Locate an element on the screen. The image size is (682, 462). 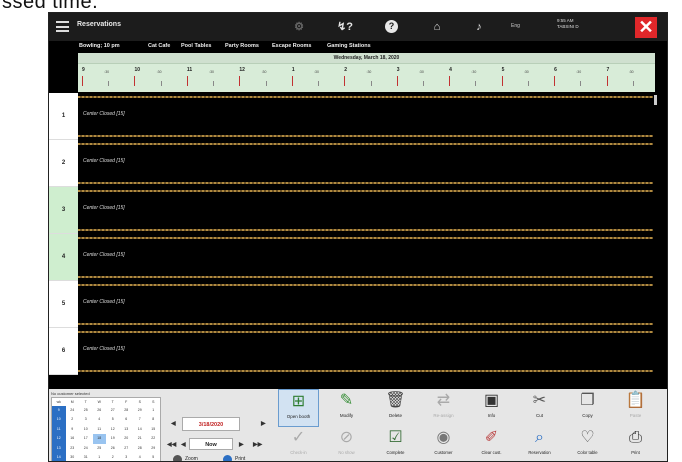
help-circle-icon: ? is located at coordinates (391, 26).